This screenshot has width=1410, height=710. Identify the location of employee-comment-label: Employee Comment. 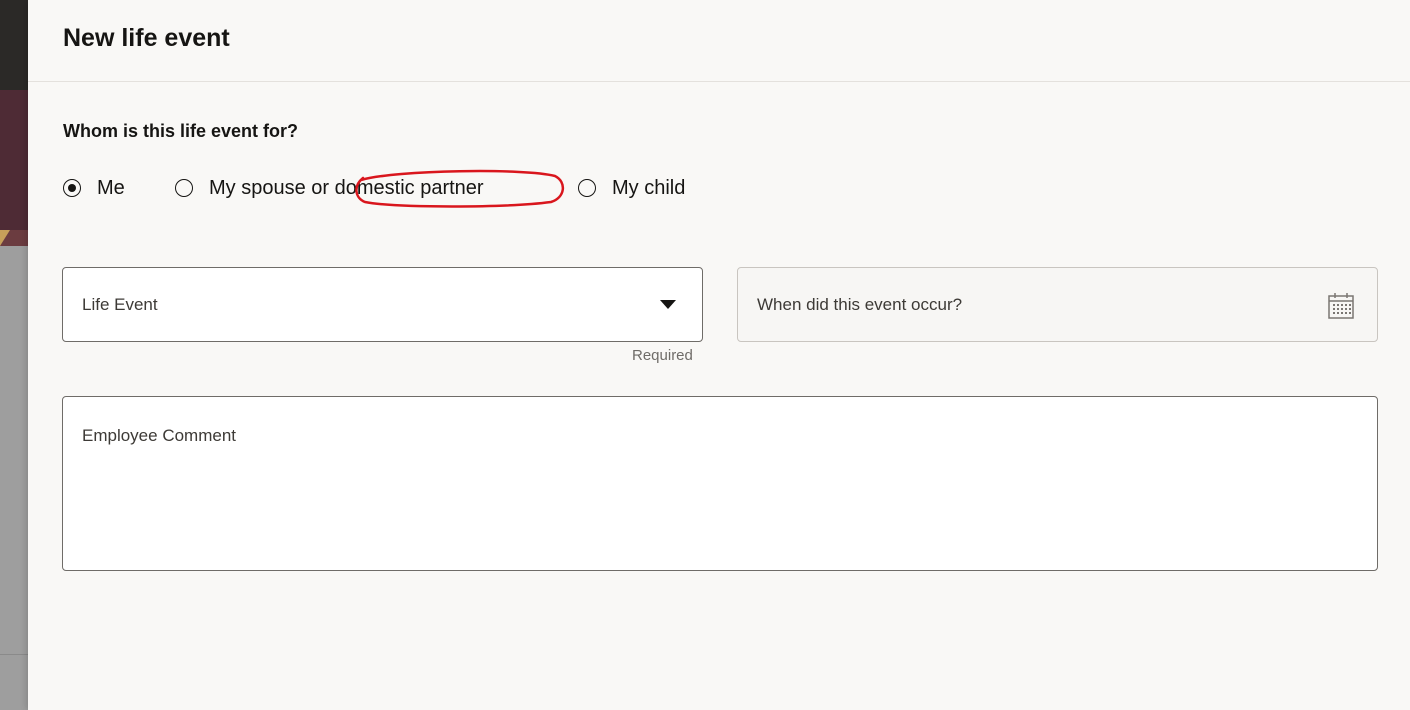
(159, 435).